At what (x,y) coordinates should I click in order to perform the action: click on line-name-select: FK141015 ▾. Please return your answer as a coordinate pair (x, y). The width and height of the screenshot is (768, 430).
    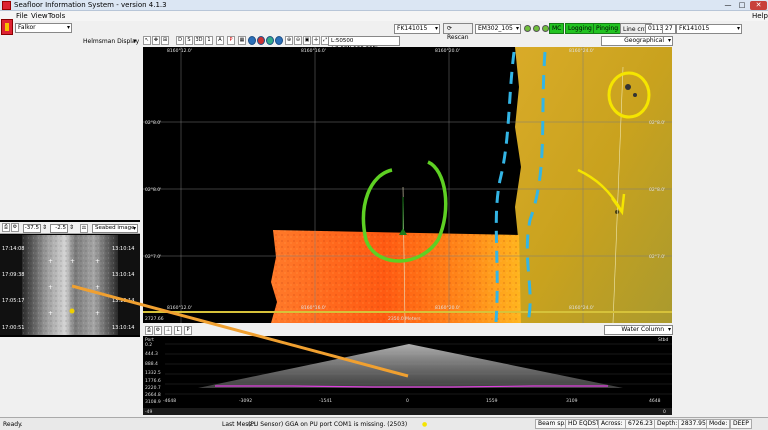
    Looking at the image, I should click on (709, 29).